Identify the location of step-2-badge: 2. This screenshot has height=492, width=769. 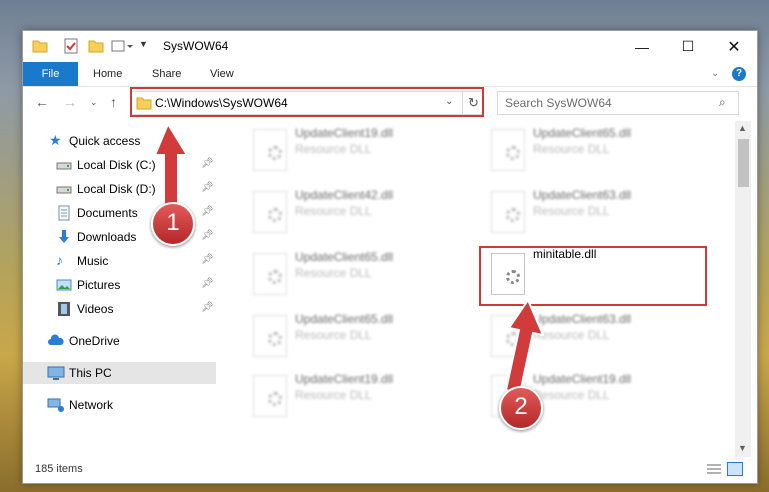
(521, 408).